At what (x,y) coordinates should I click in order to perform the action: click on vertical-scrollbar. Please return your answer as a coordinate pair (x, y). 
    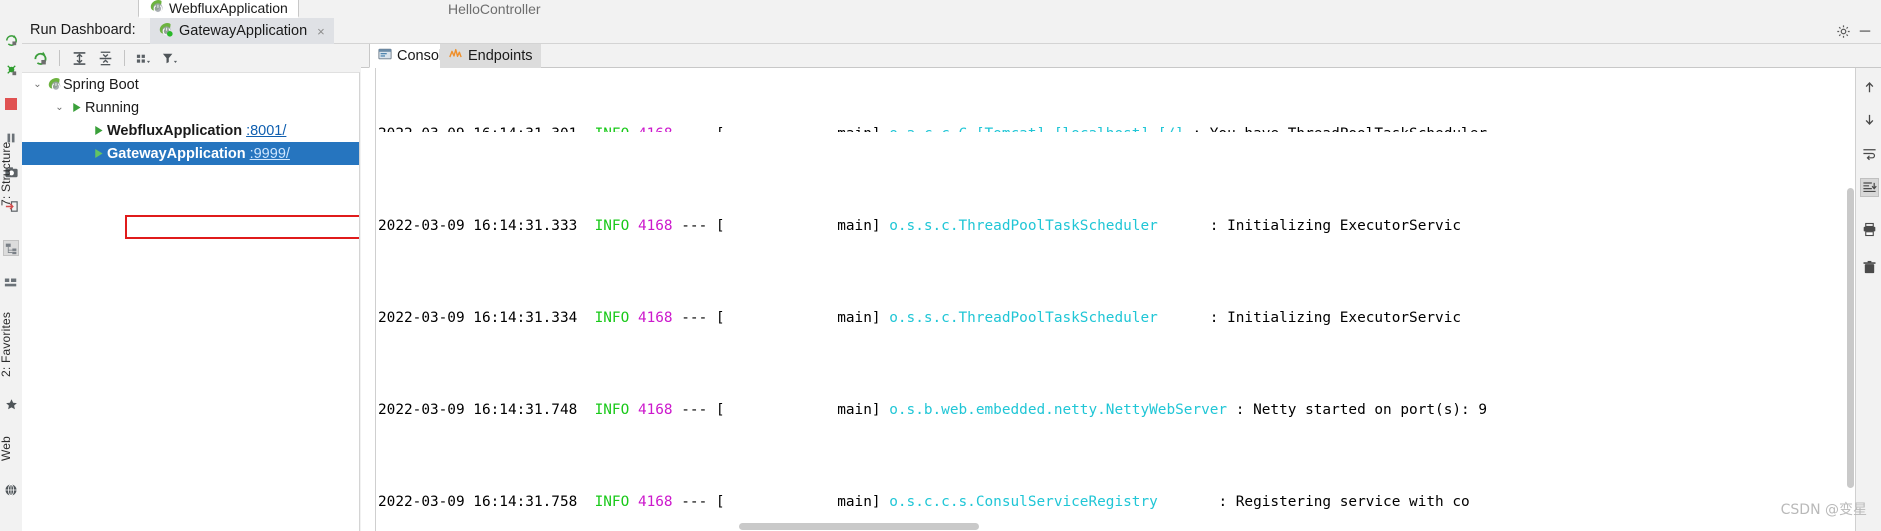
    Looking at the image, I should click on (1850, 299).